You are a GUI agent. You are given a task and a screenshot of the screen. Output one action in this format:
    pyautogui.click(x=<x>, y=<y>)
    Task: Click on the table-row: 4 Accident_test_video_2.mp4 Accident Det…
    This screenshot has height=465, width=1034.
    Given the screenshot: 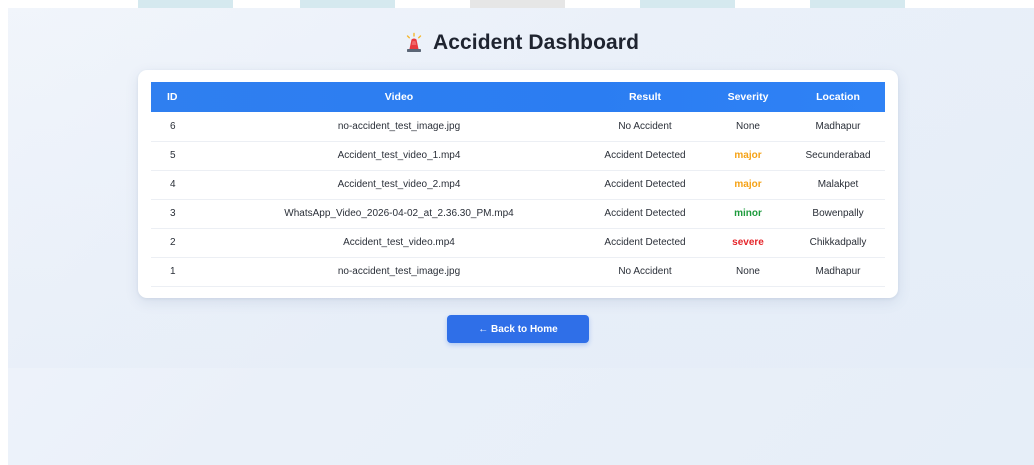 What is the action you would take?
    pyautogui.click(x=518, y=184)
    